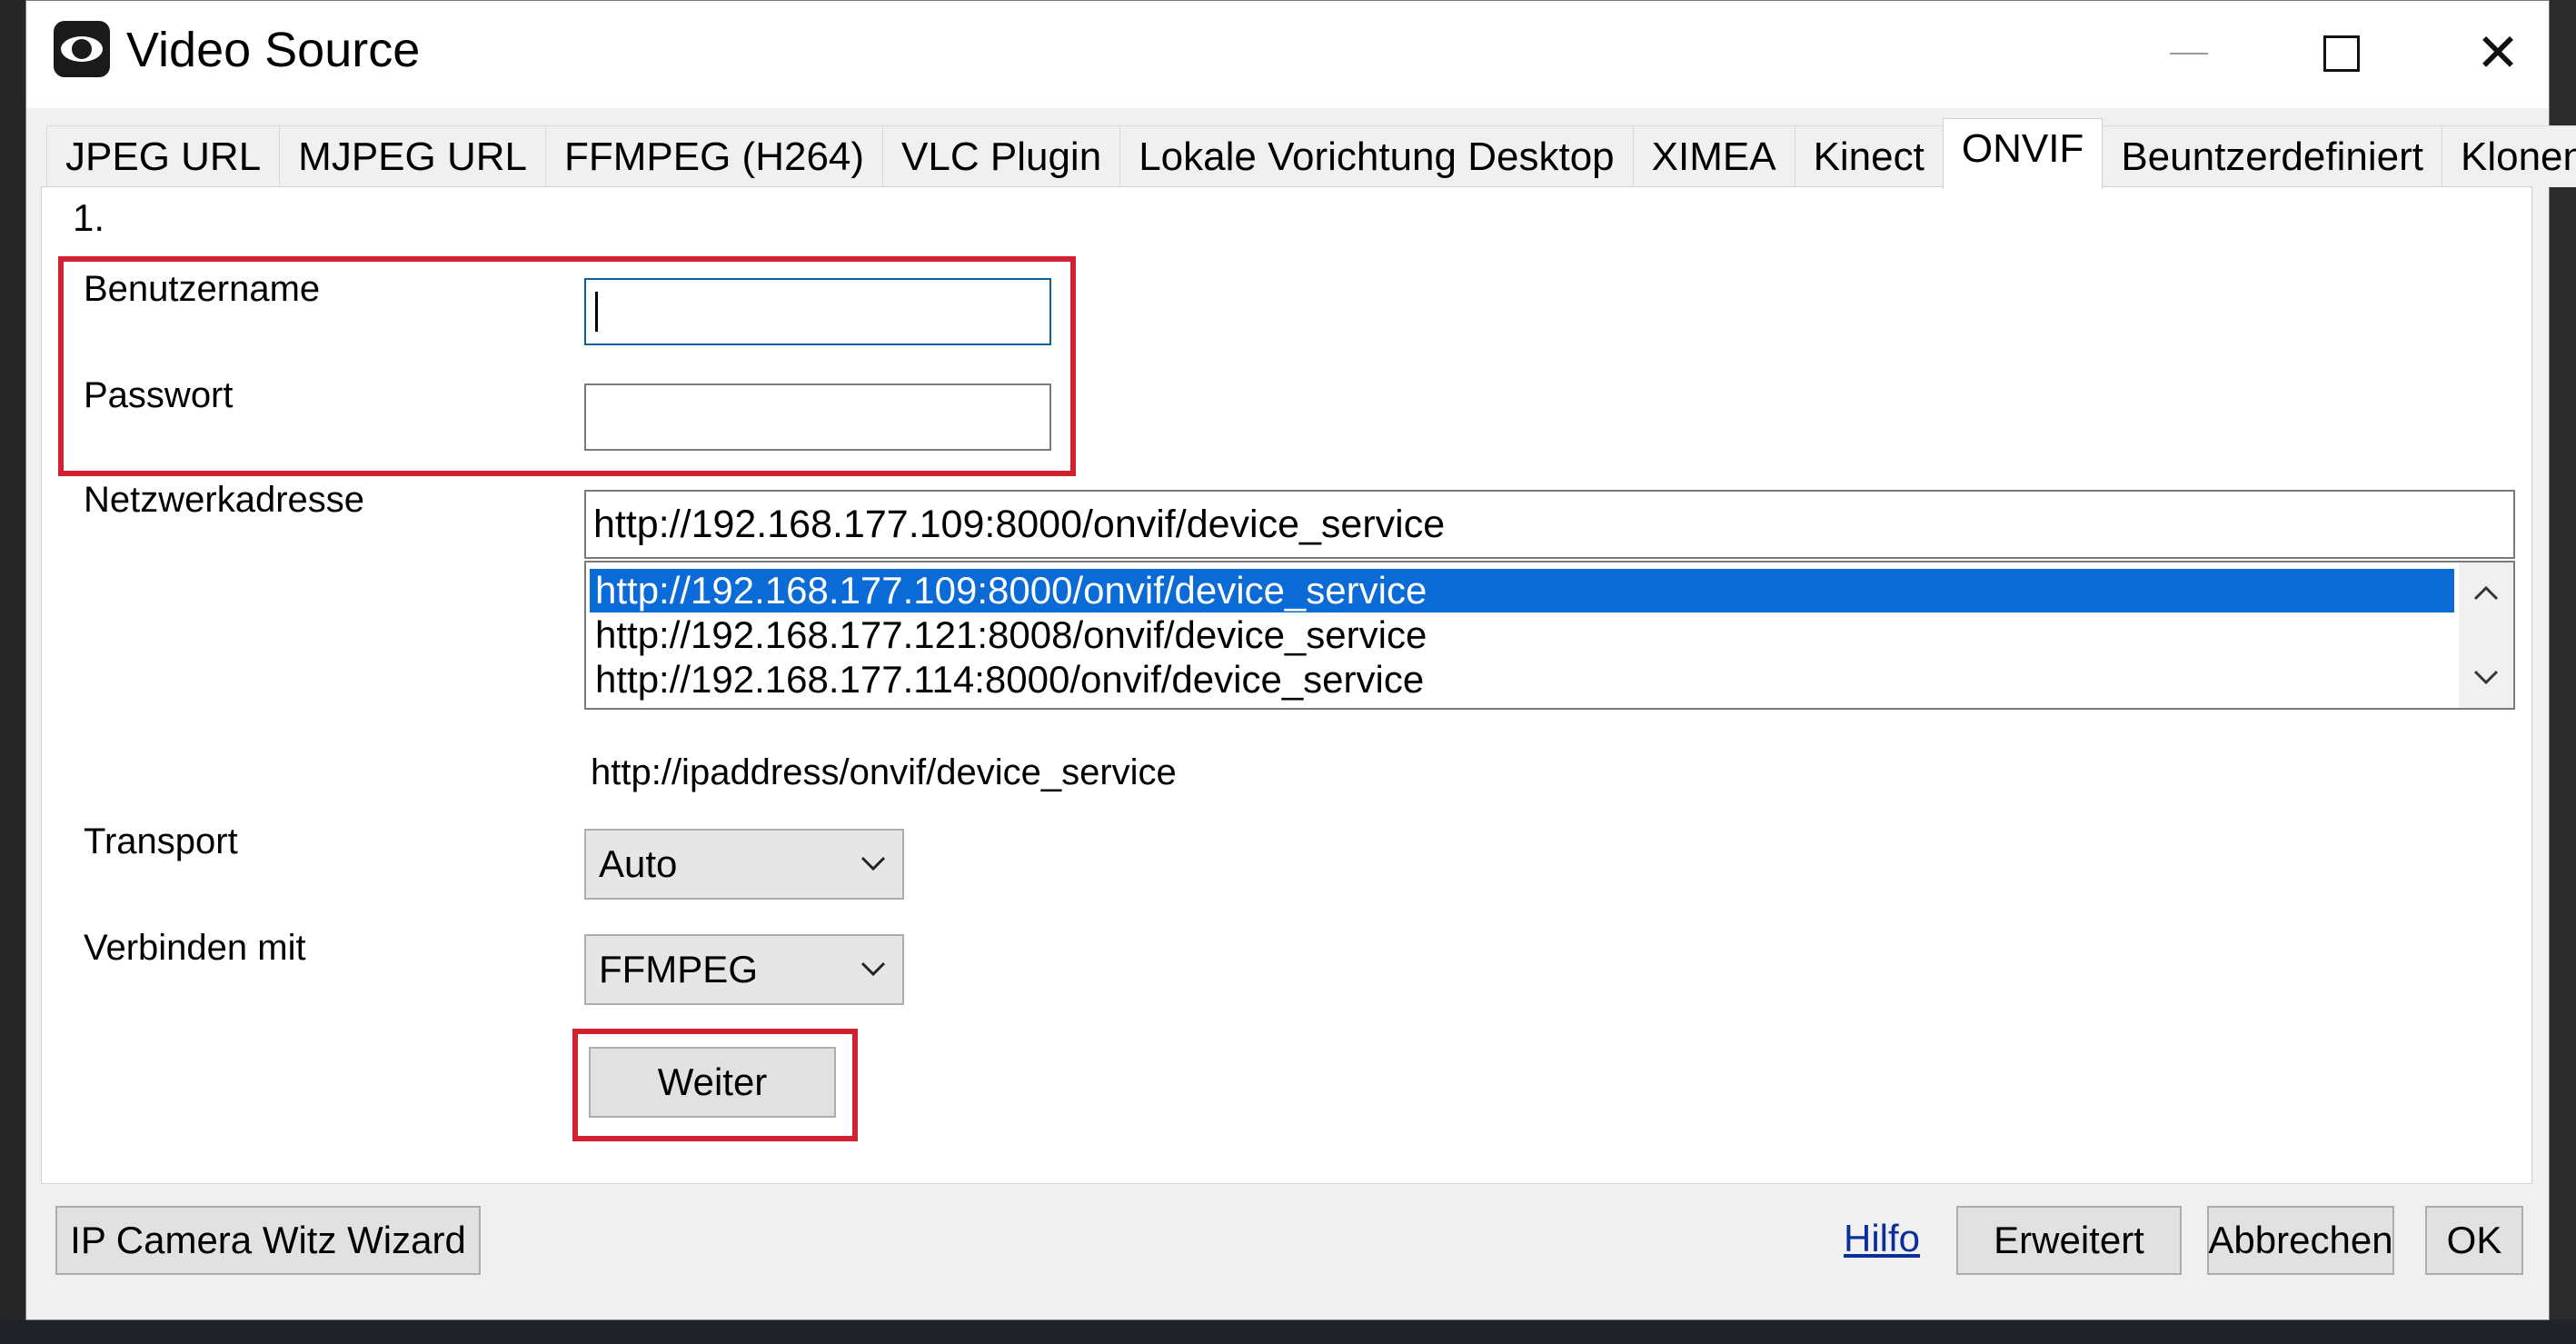 Image resolution: width=2576 pixels, height=1344 pixels. Describe the element at coordinates (413, 156) in the screenshot. I see `tab-mjpeg-url: MJPEG URL` at that location.